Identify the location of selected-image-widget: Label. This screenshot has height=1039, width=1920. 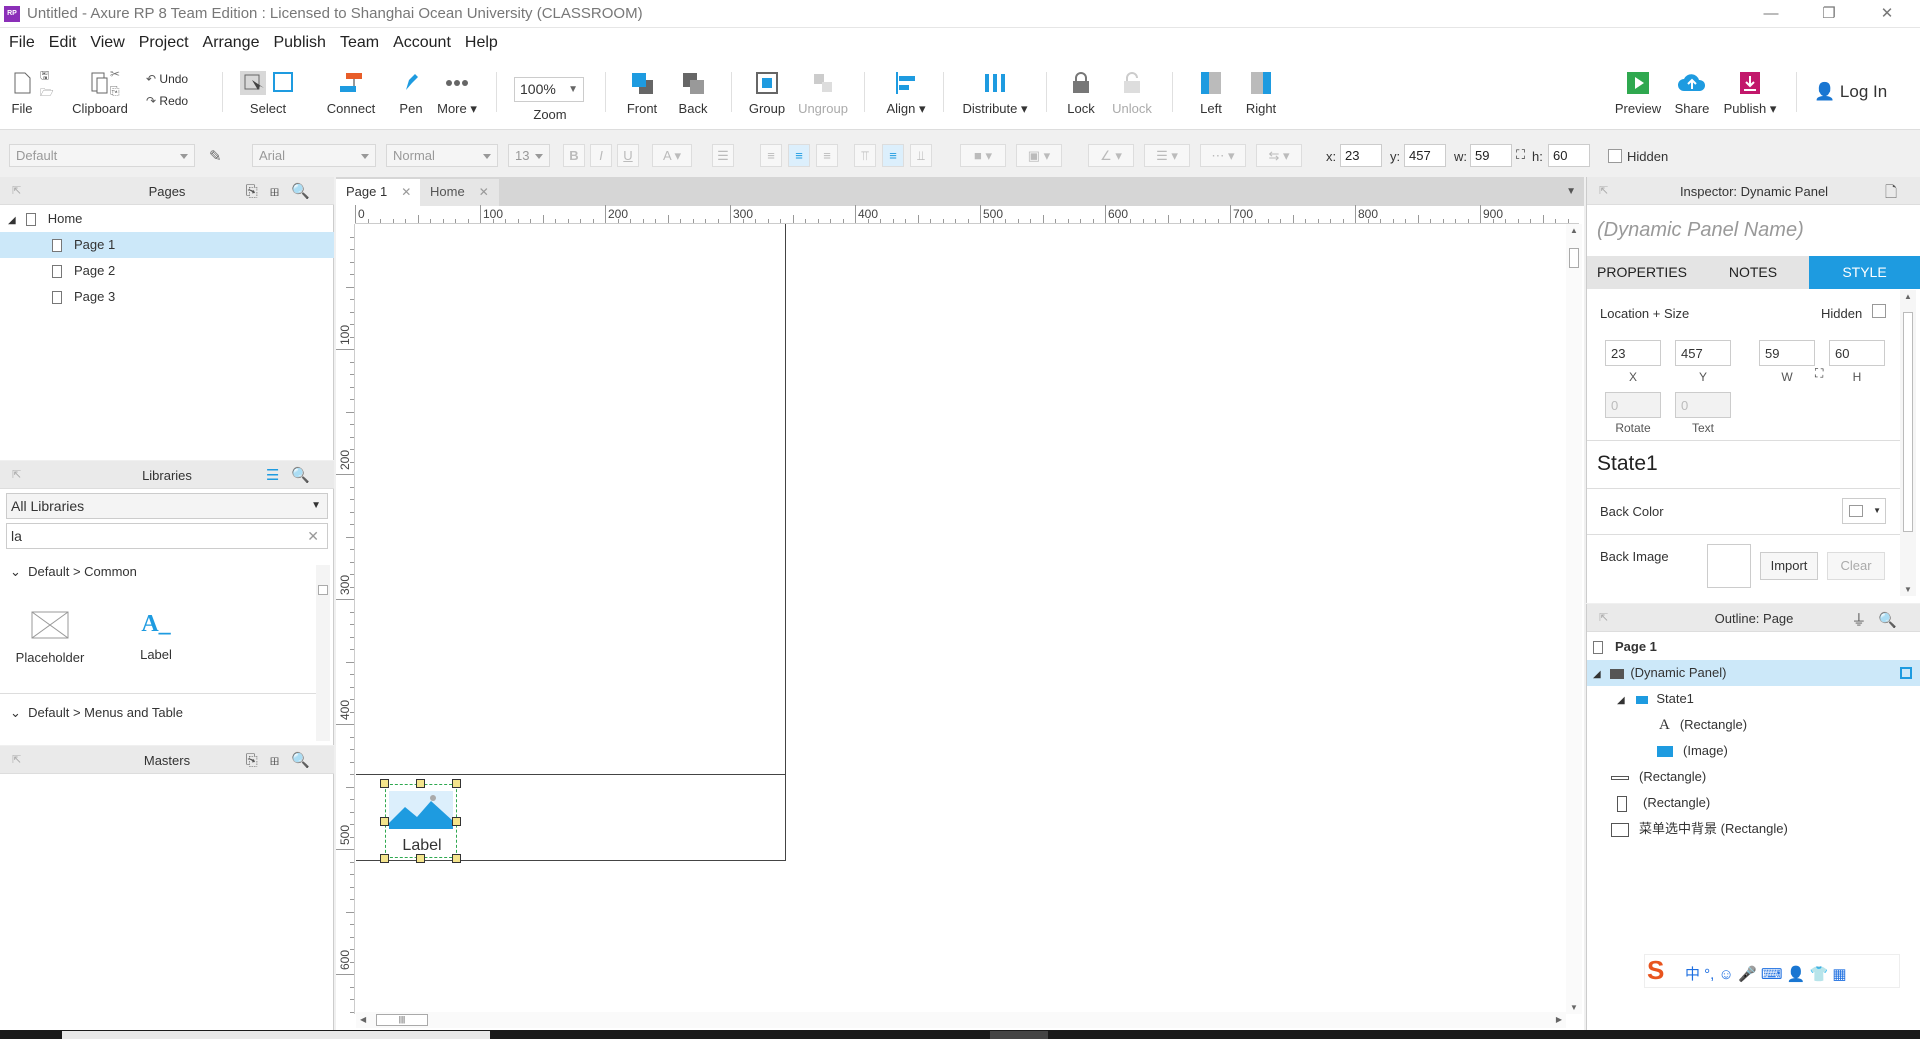
(421, 821).